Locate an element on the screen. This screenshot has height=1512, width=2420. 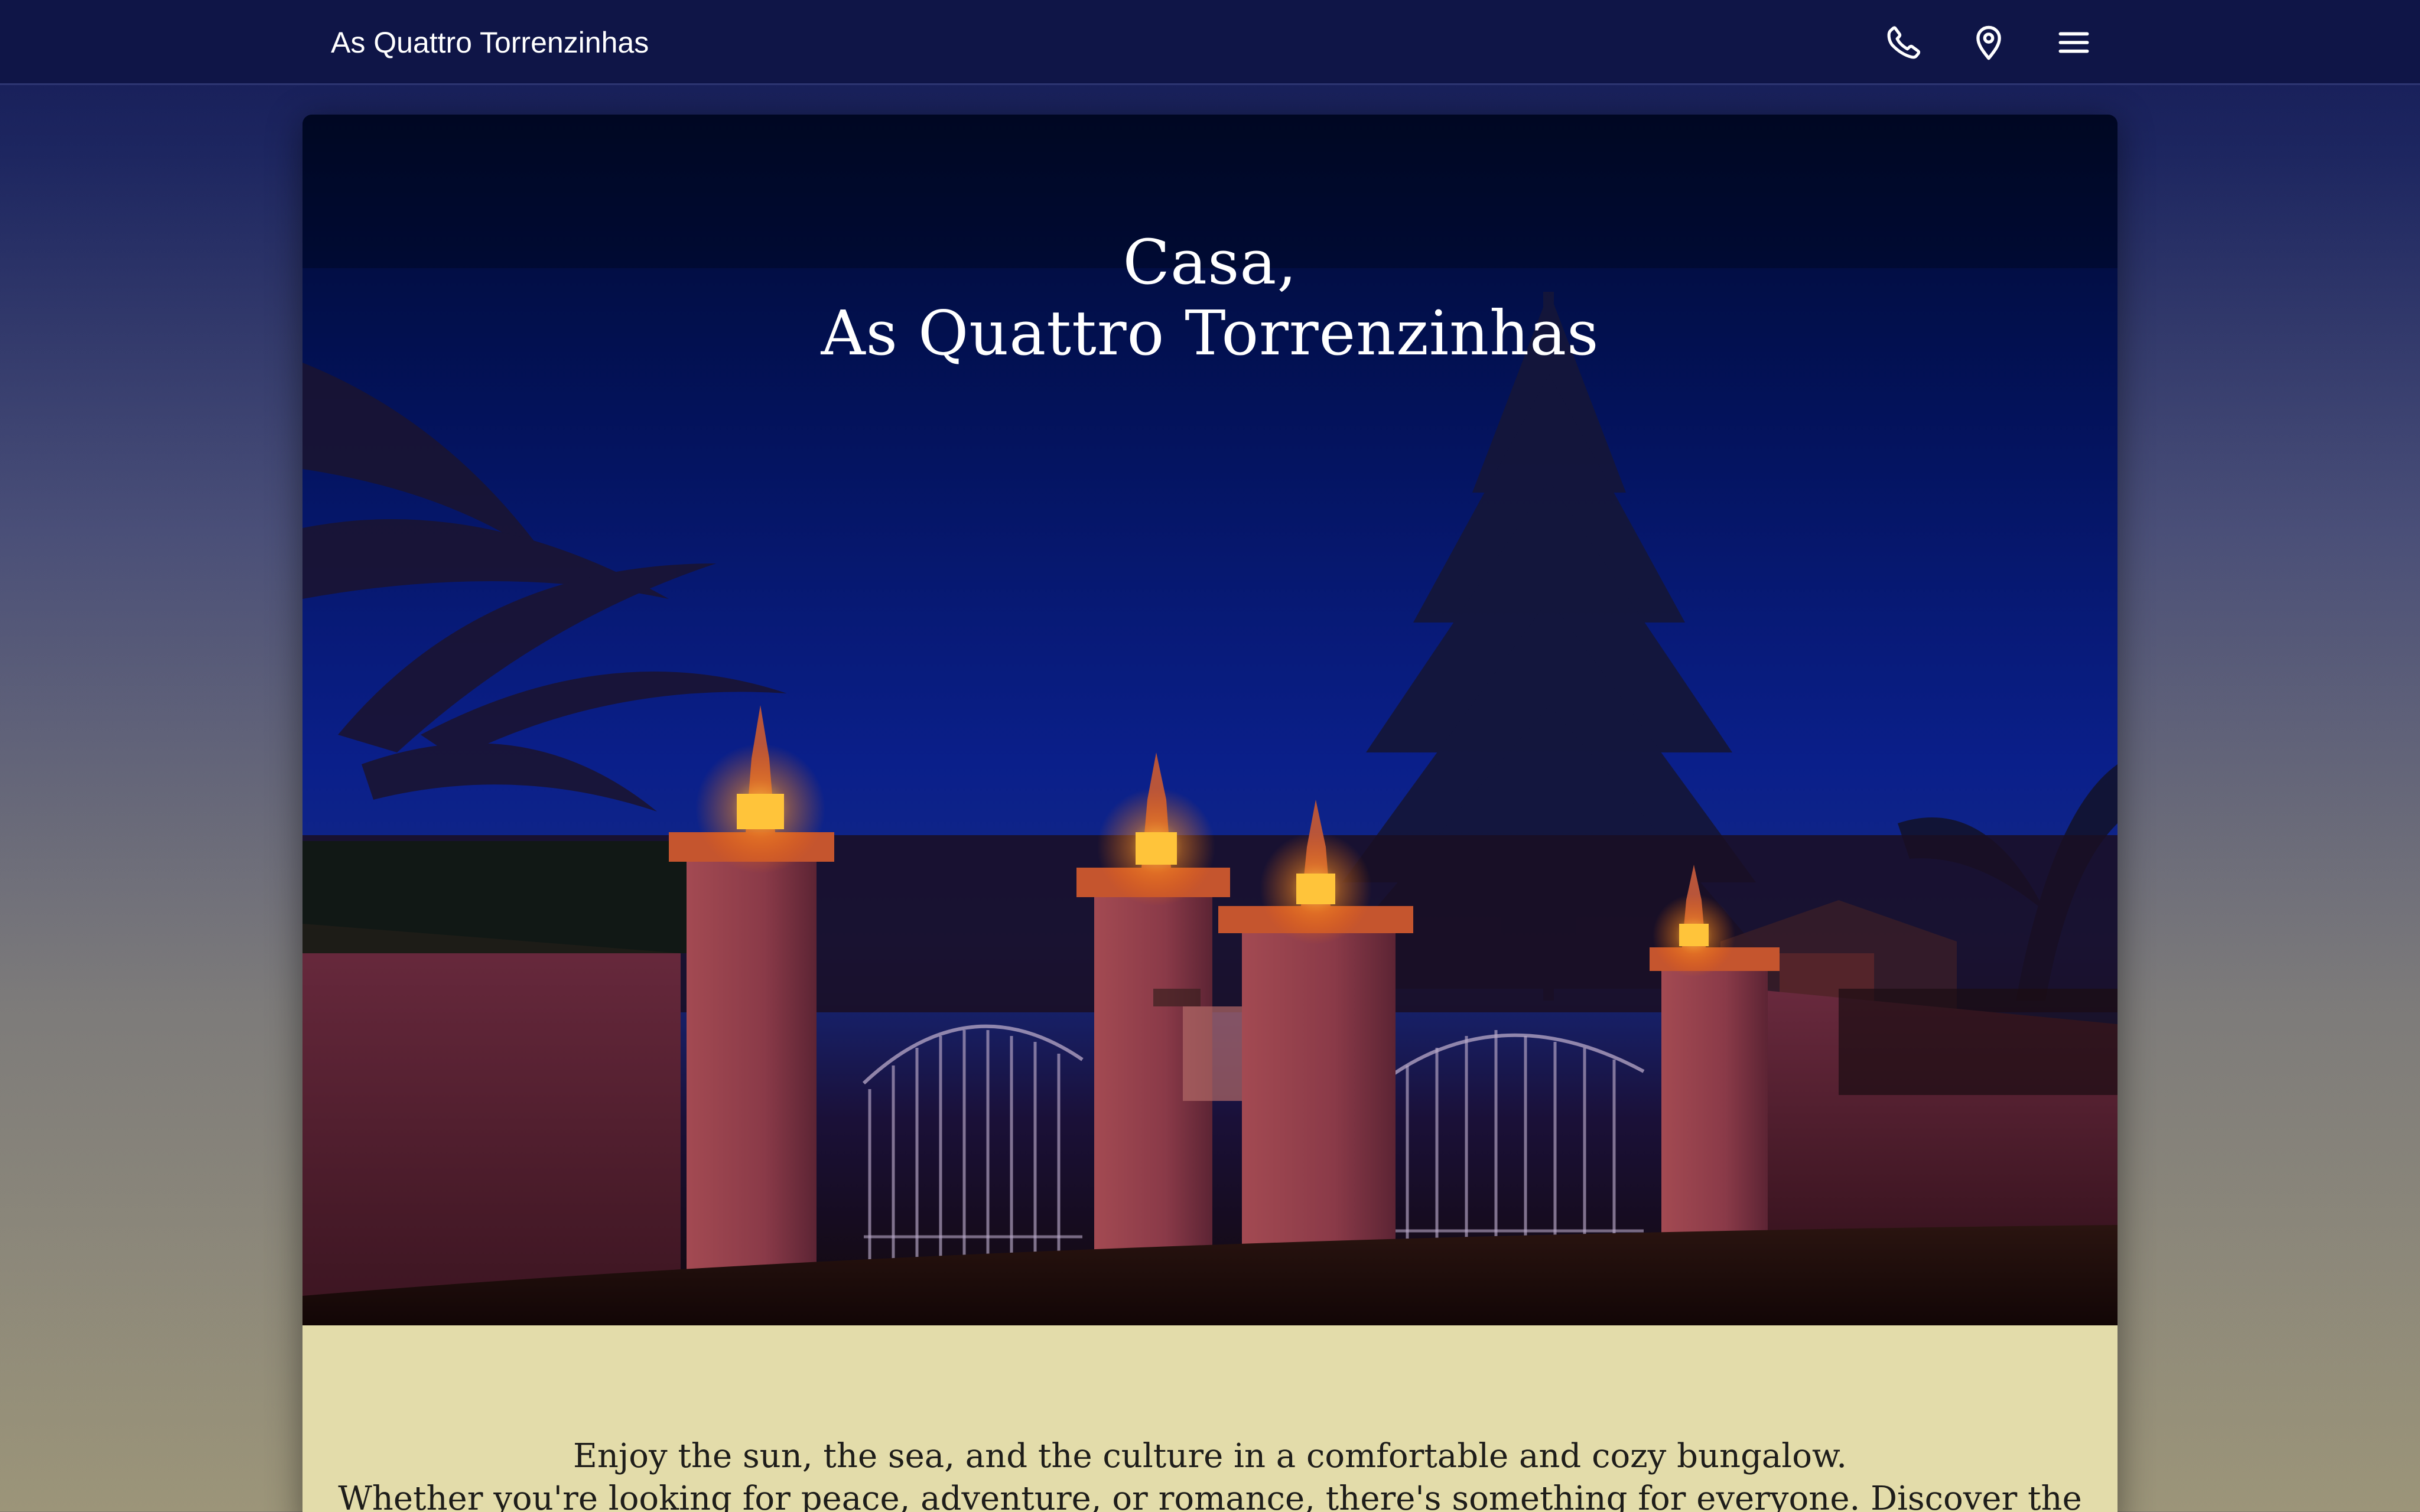
hero-title: Casa, As Quattro Torrenzinhas is located at coordinates (1210, 298).